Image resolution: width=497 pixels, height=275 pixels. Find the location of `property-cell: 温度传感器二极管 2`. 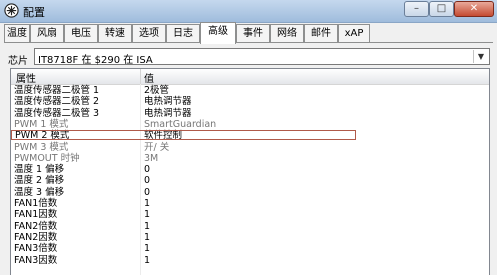

property-cell: 温度传感器二极管 2 is located at coordinates (57, 102).